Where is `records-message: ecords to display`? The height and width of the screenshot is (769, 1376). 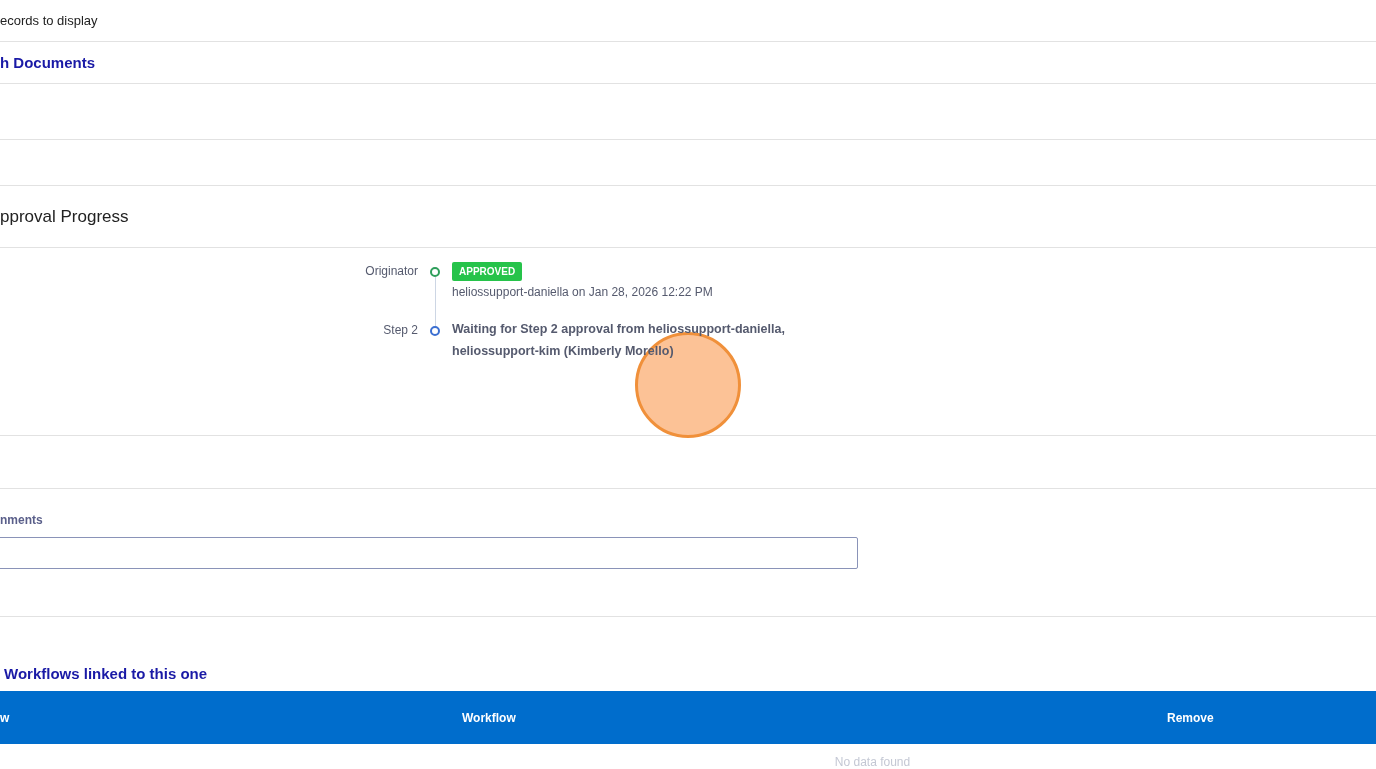 records-message: ecords to display is located at coordinates (49, 20).